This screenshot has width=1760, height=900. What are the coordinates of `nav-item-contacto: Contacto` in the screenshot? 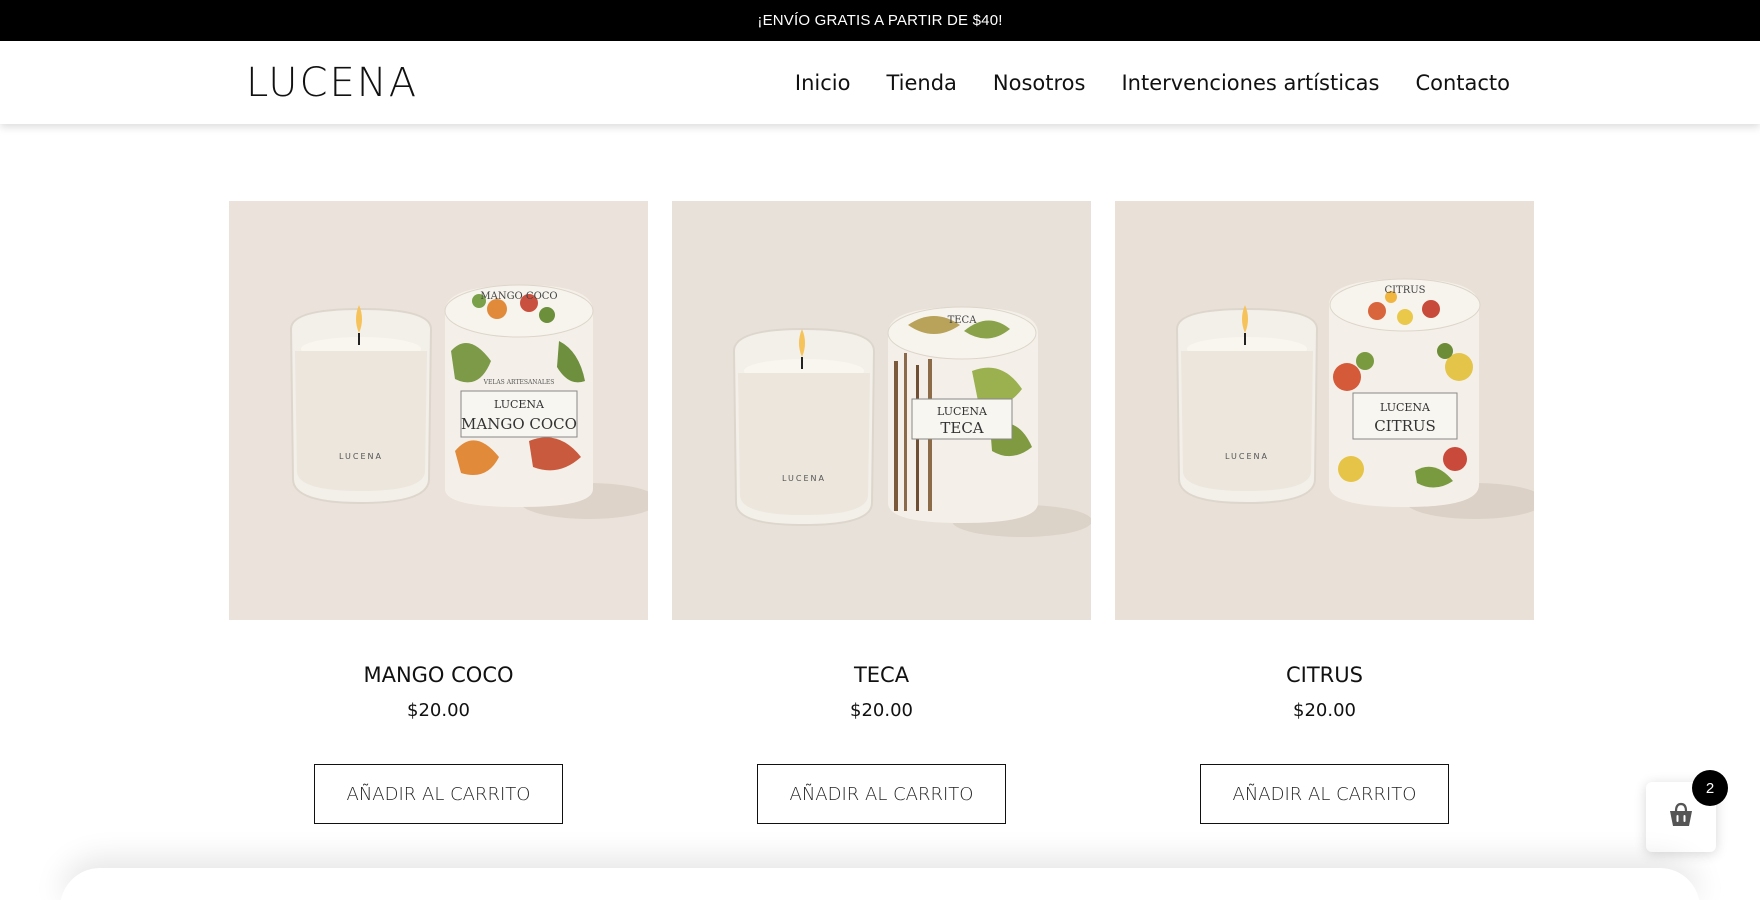 It's located at (1462, 83).